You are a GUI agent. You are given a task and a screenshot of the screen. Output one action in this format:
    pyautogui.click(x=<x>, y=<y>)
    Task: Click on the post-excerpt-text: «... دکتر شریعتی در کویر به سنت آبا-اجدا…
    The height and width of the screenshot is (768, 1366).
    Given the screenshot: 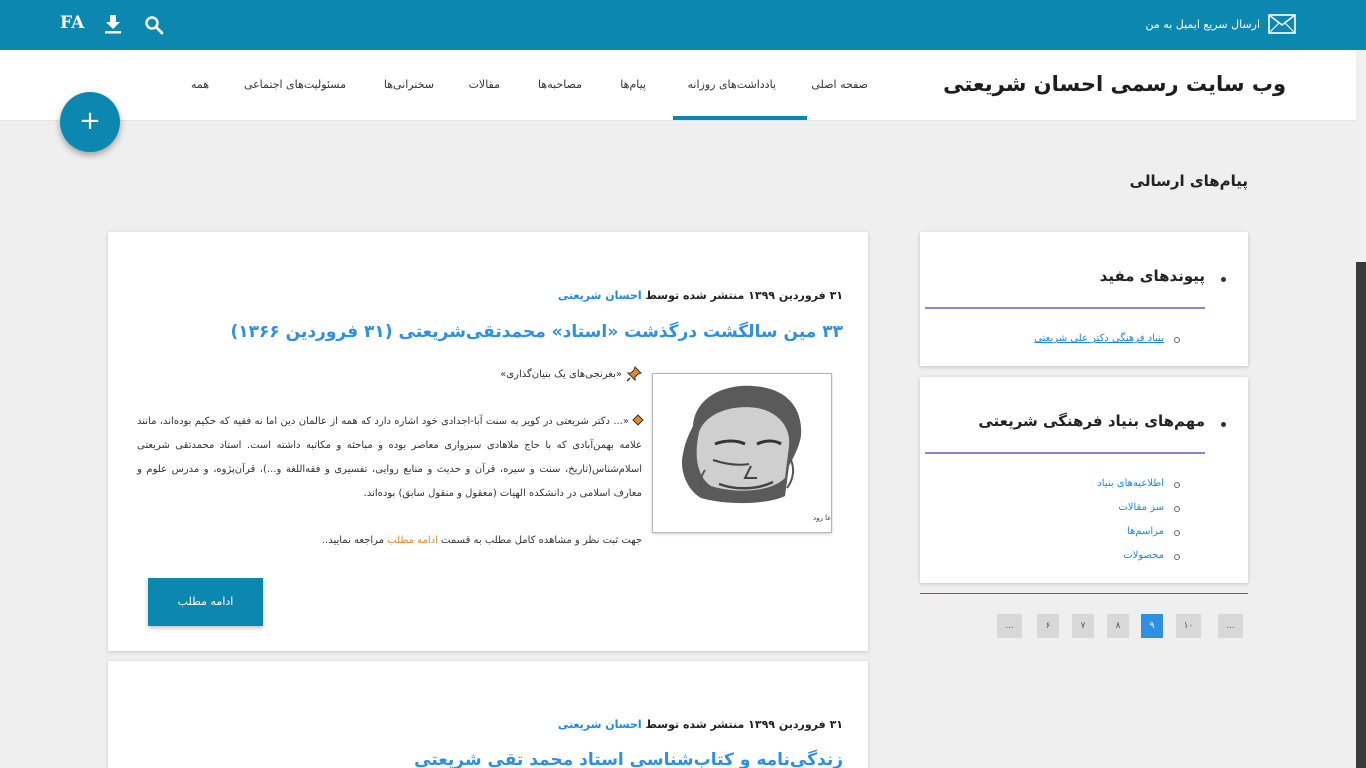 What is the action you would take?
    pyautogui.click(x=389, y=457)
    